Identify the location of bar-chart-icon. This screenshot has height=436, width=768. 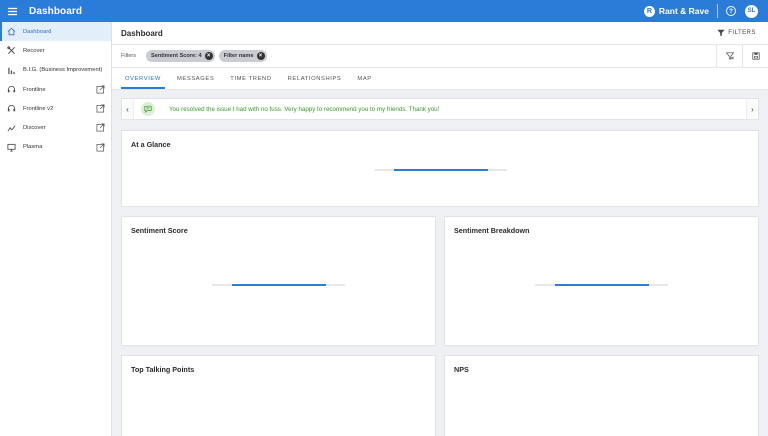
(11, 70).